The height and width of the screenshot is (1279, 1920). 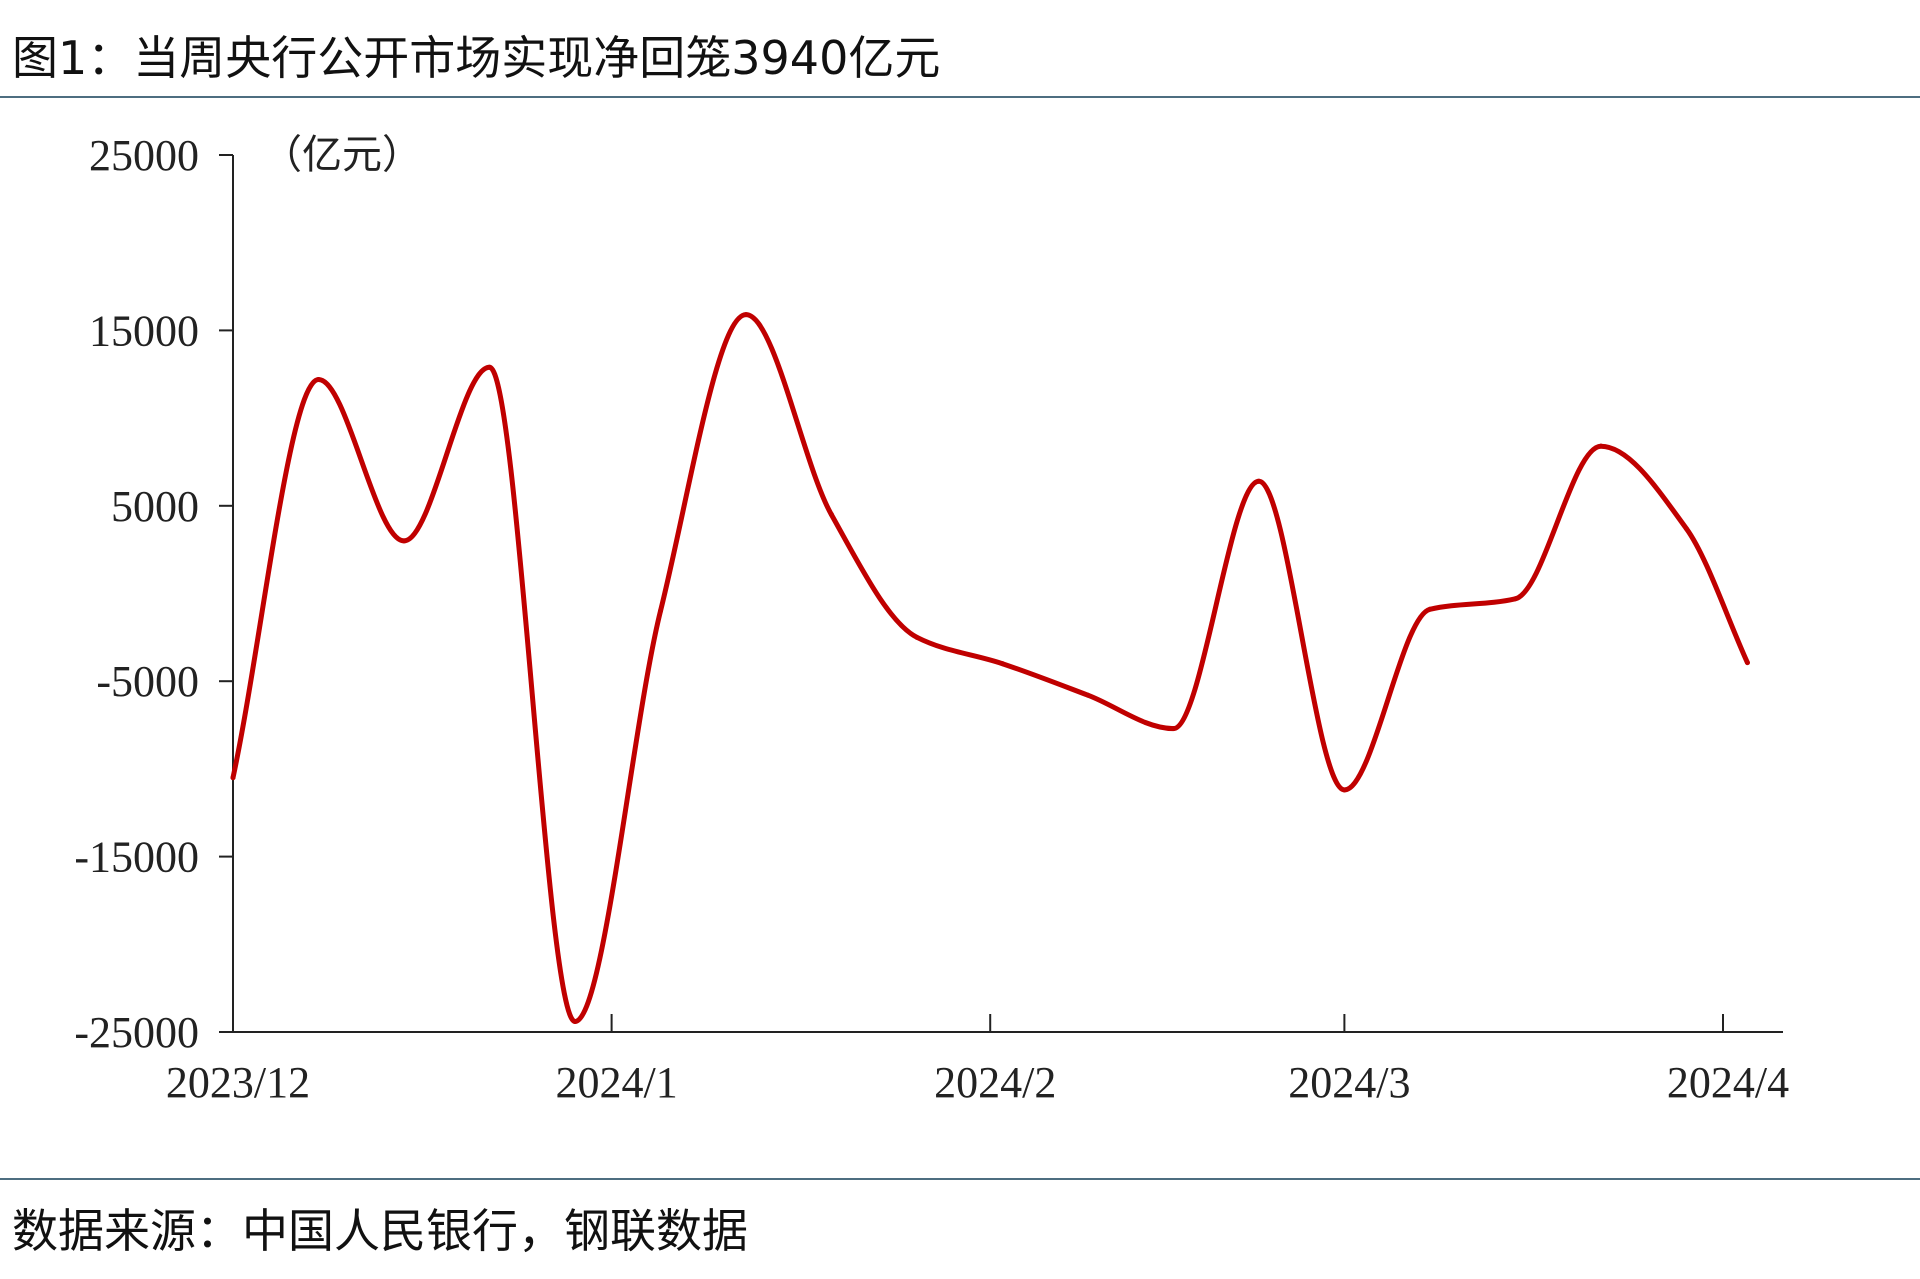 What do you see at coordinates (238, 1082) in the screenshot?
I see `x-tick-label: 2023/12` at bounding box center [238, 1082].